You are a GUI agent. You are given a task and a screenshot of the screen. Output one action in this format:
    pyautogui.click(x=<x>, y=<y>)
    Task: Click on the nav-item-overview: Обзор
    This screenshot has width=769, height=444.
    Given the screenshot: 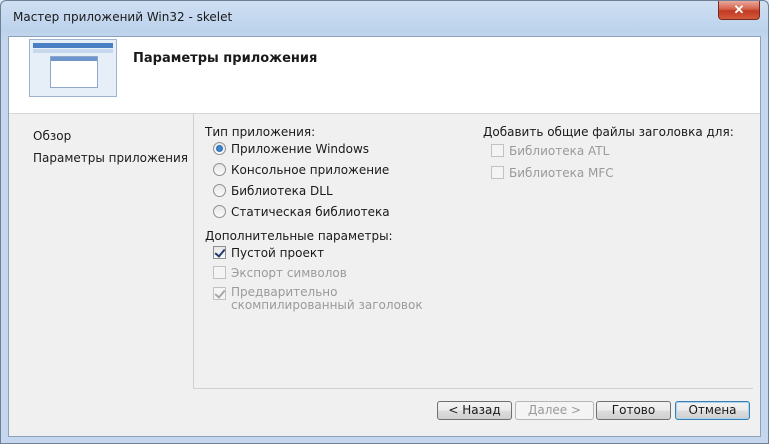 What is the action you would take?
    pyautogui.click(x=110, y=136)
    